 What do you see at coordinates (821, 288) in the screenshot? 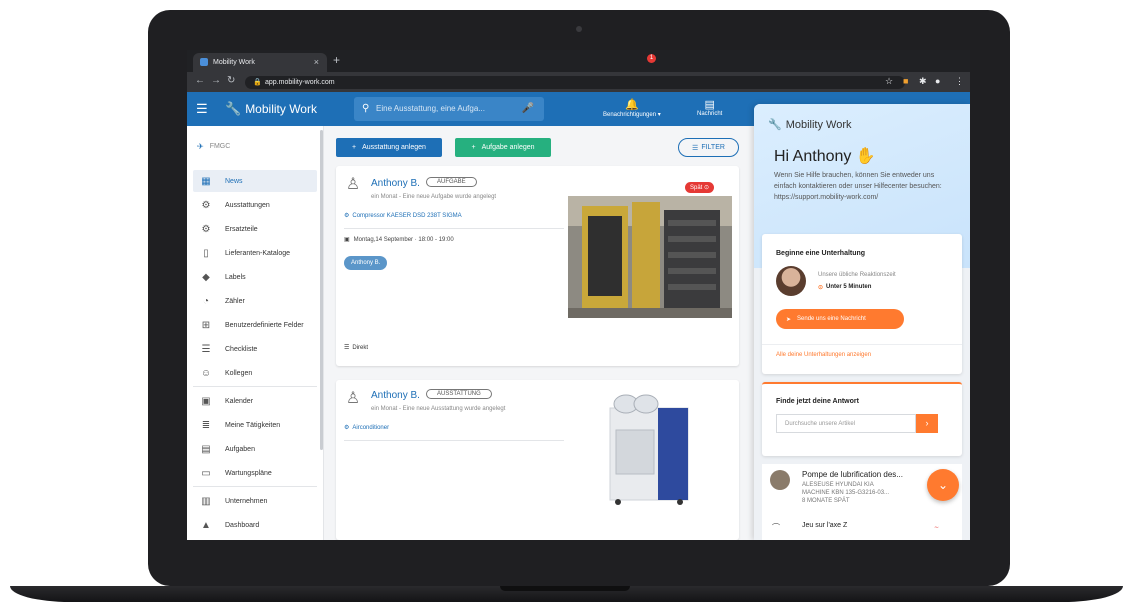
I see `clock-icon: ⊙` at bounding box center [821, 288].